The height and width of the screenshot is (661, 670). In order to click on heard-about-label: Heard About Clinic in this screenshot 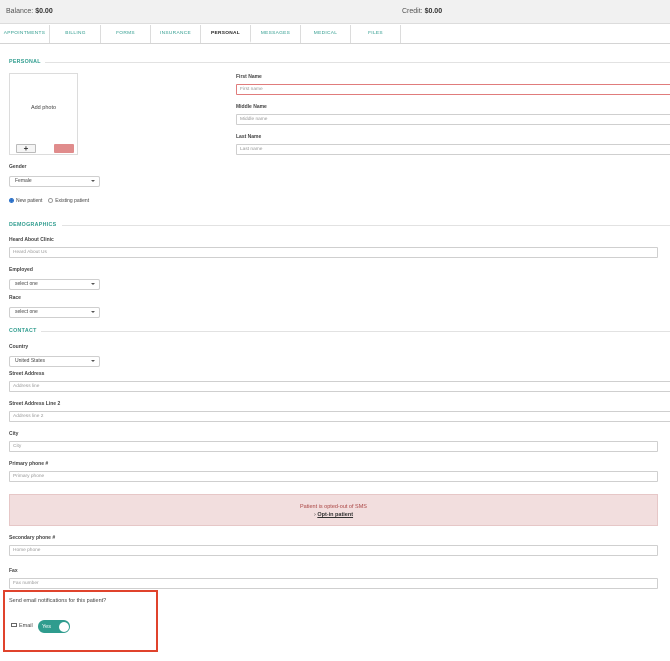, I will do `click(31, 240)`.